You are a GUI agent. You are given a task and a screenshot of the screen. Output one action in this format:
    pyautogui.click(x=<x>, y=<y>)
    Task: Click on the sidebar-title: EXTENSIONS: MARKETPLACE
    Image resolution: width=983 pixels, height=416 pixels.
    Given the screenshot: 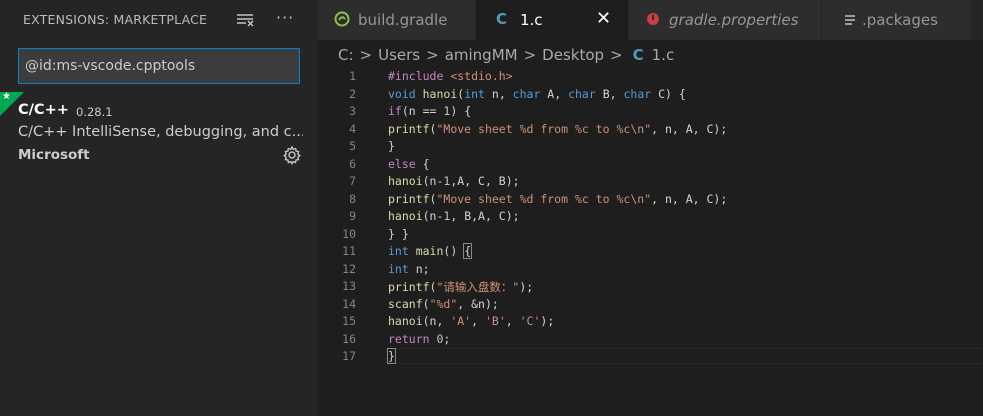 What is the action you would take?
    pyautogui.click(x=115, y=19)
    